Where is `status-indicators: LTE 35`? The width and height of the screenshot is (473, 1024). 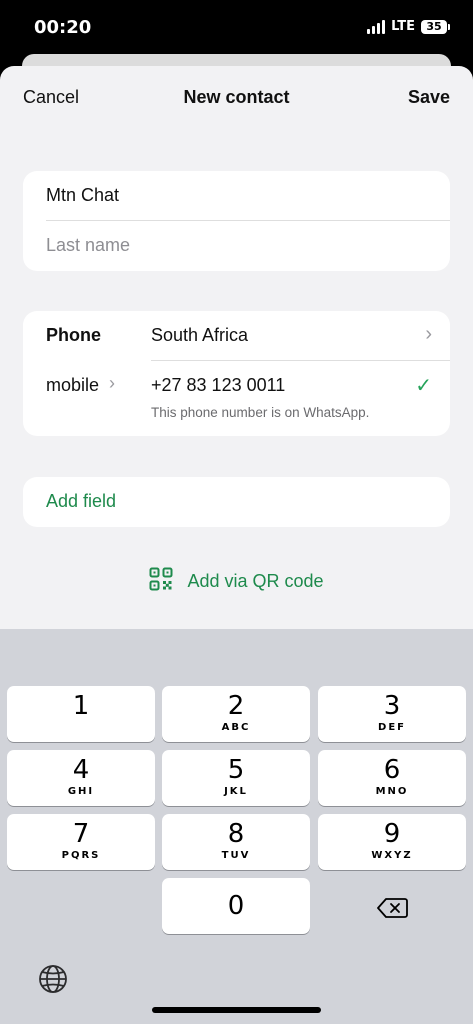
status-indicators: LTE 35 is located at coordinates (408, 26).